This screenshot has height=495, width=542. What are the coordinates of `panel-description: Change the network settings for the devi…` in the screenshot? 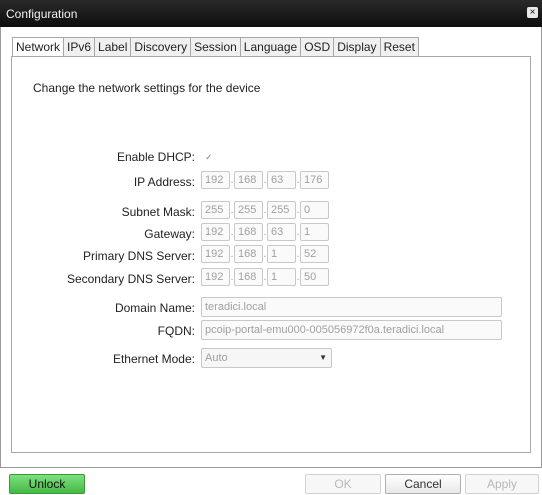 It's located at (147, 88).